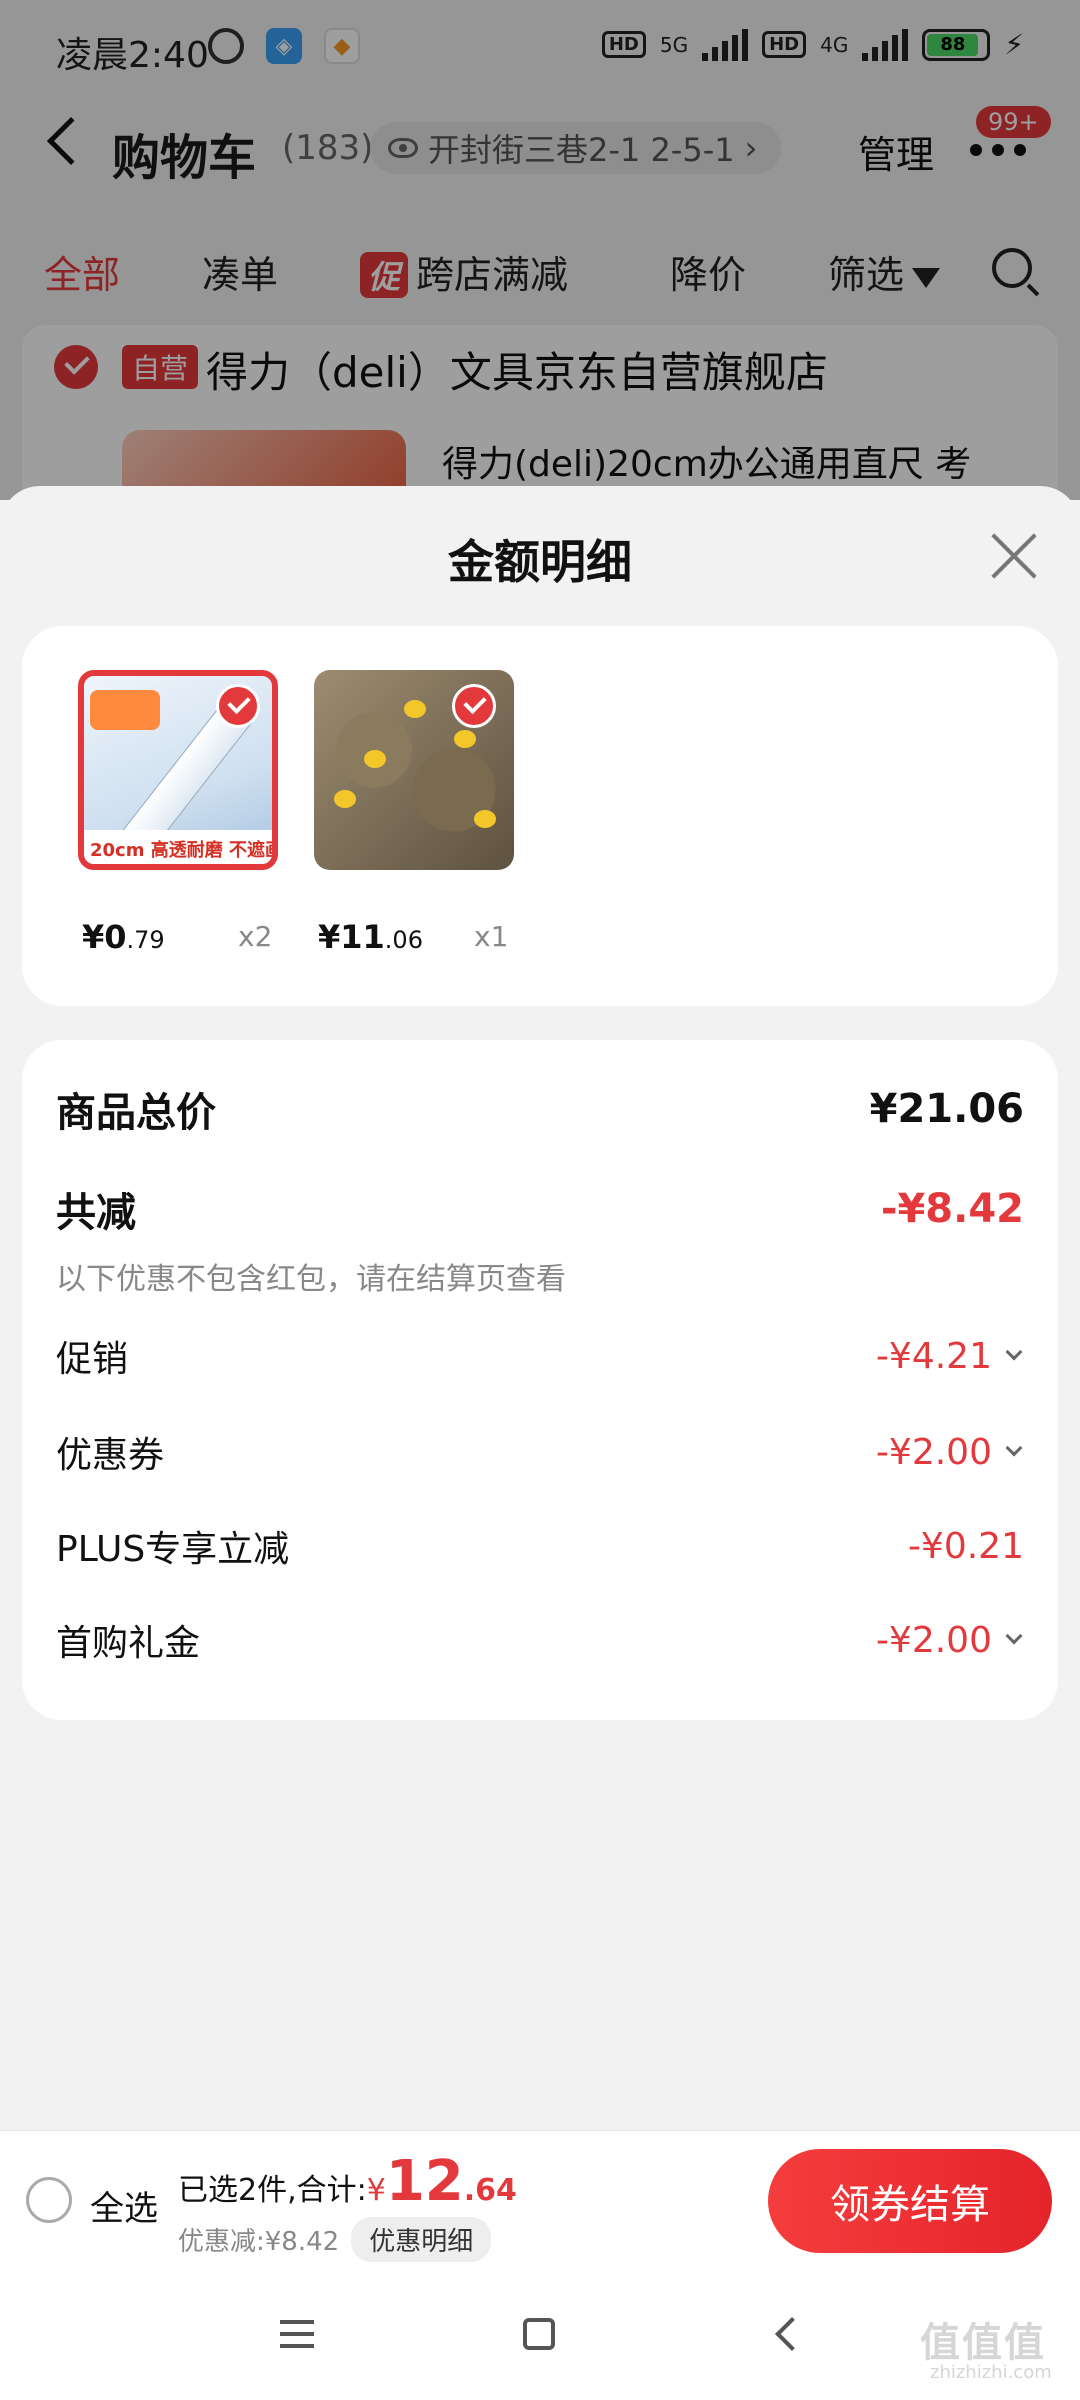  I want to click on coupon-value: -¥2.00, so click(933, 1452).